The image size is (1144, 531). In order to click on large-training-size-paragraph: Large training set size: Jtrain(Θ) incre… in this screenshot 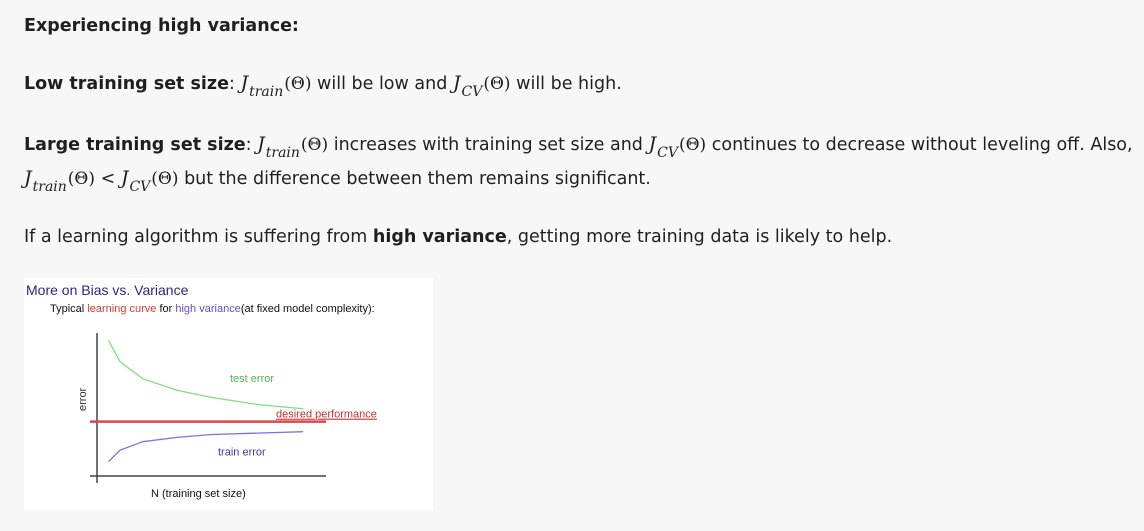, I will do `click(578, 146)`.